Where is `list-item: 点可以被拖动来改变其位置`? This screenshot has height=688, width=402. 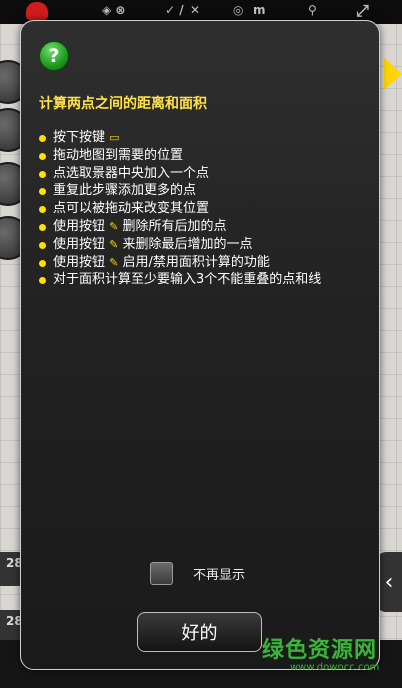 list-item: 点可以被拖动来改变其位置 is located at coordinates (199, 209).